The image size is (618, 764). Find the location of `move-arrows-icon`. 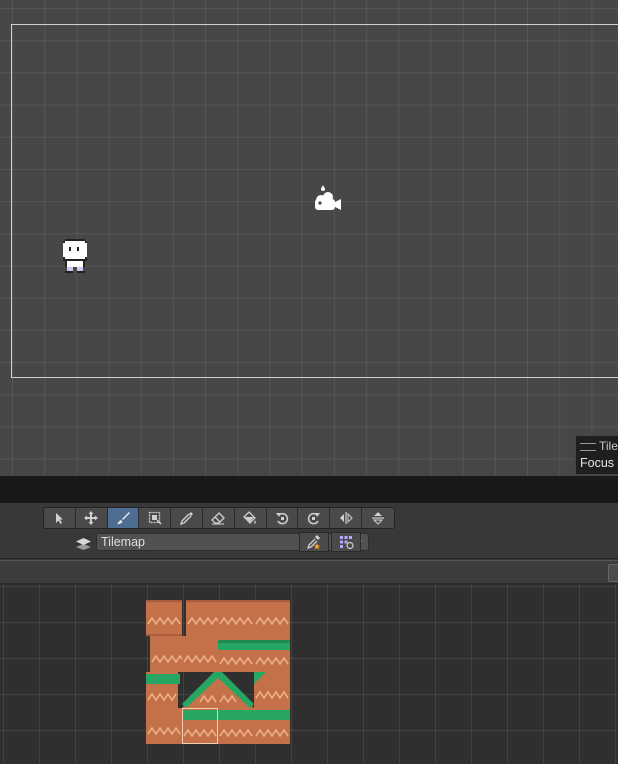

move-arrows-icon is located at coordinates (91, 518).